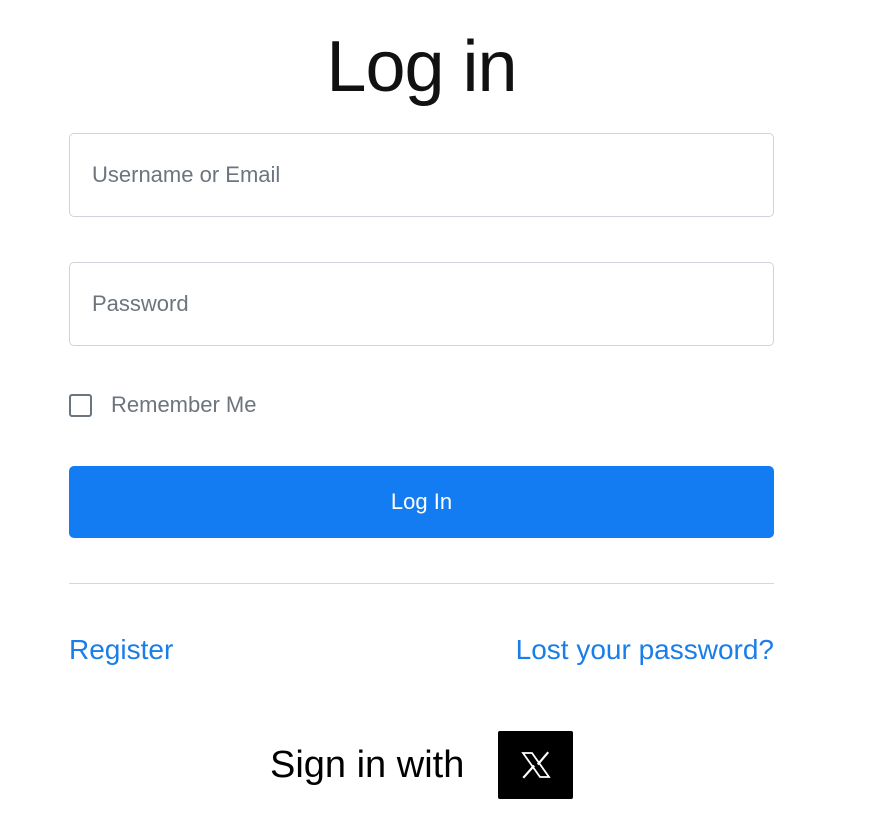 The height and width of the screenshot is (835, 870). I want to click on remember-me-label: Remember Me, so click(183, 405).